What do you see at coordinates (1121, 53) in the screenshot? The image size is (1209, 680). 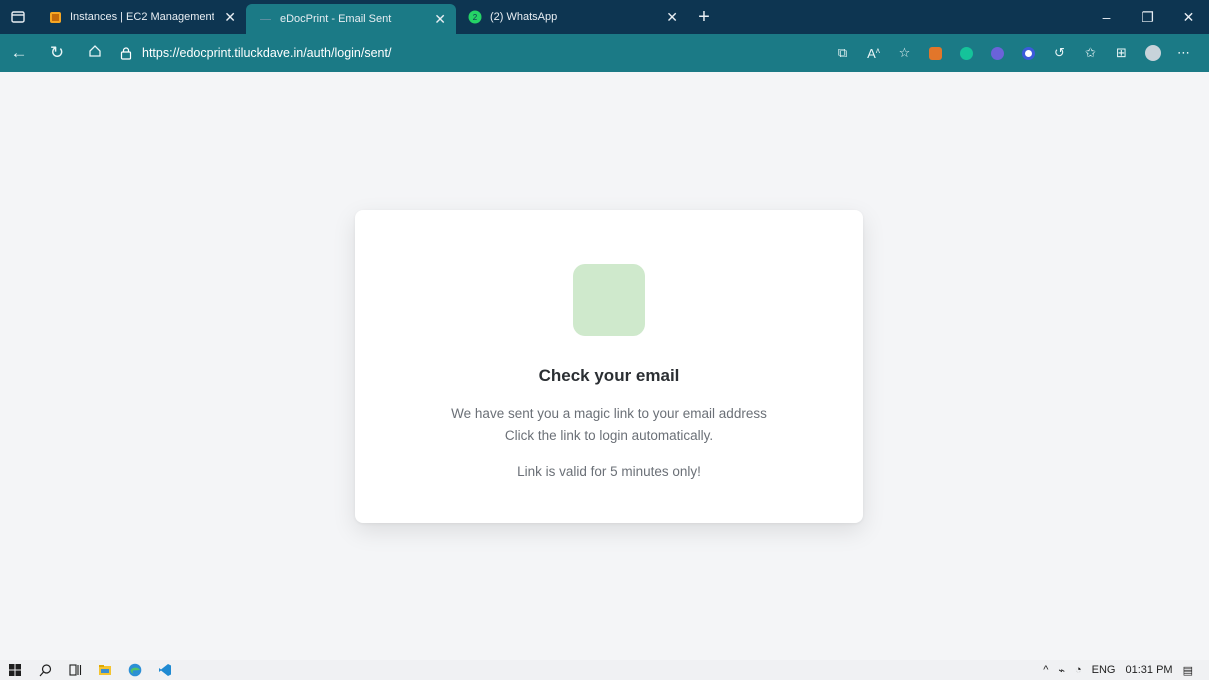 I see `collections-icon: ⊞` at bounding box center [1121, 53].